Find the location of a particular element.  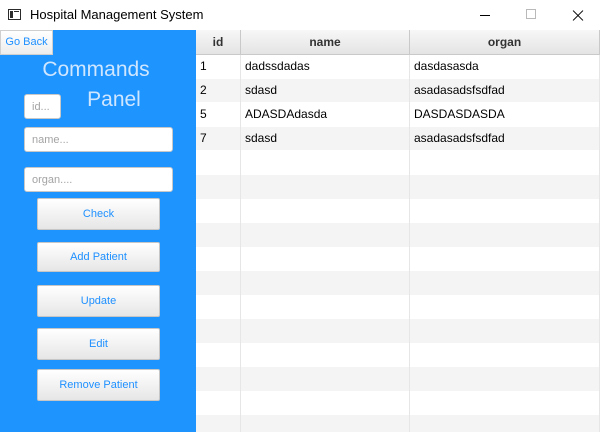

edit-button: Edit is located at coordinates (98, 344).